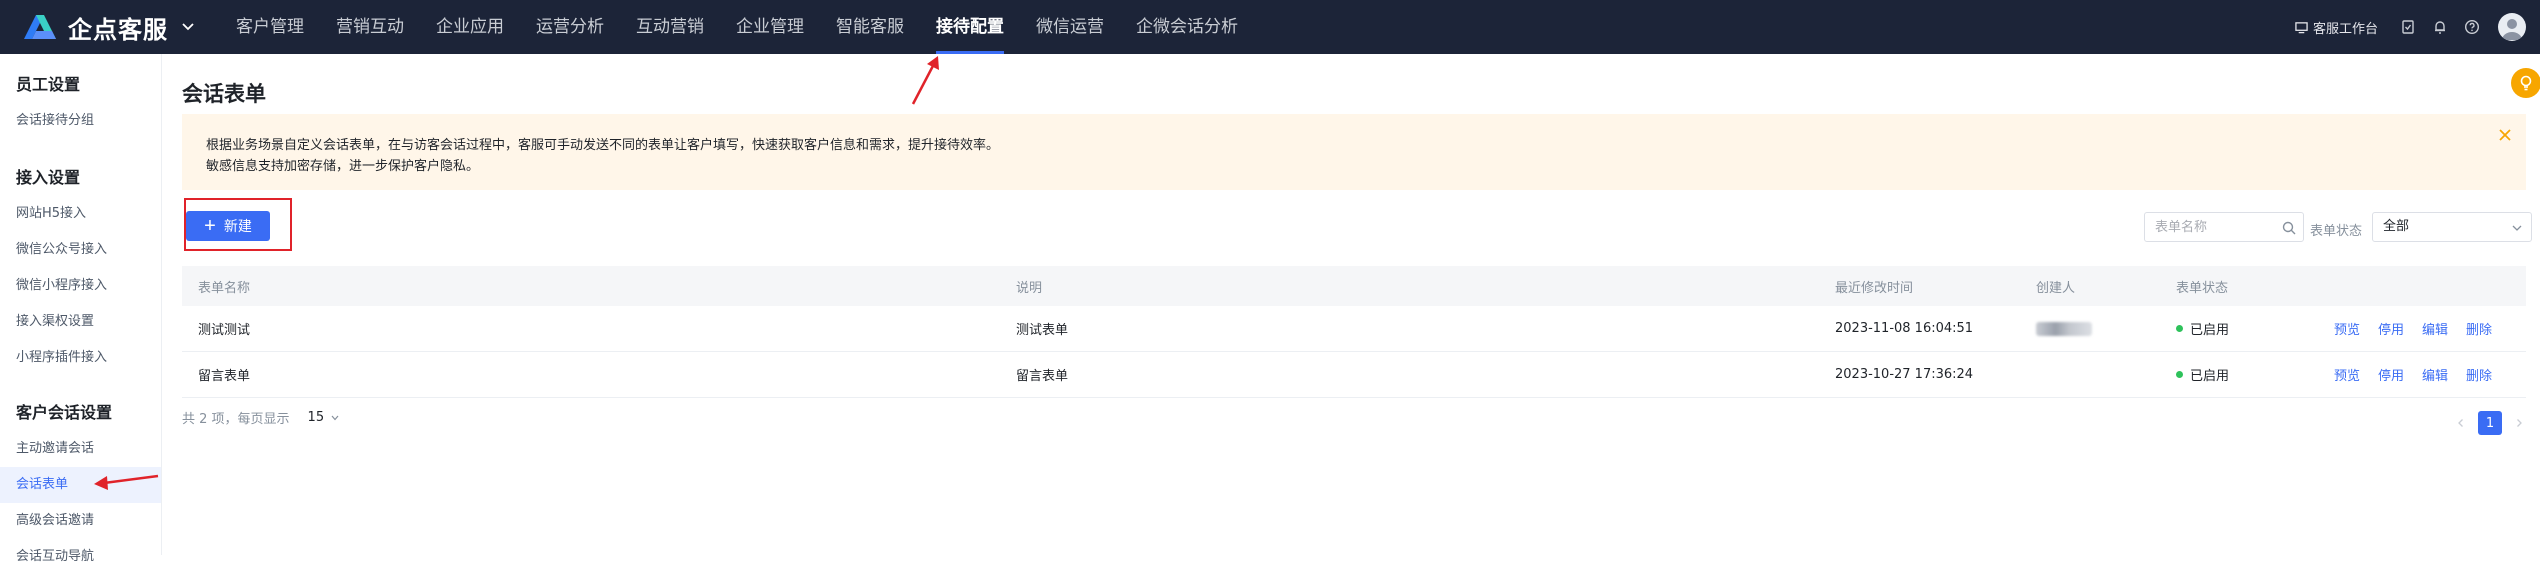 This screenshot has width=2540, height=575. Describe the element at coordinates (670, 27) in the screenshot. I see `nav-item-interactive-marketing: 互动营销` at that location.